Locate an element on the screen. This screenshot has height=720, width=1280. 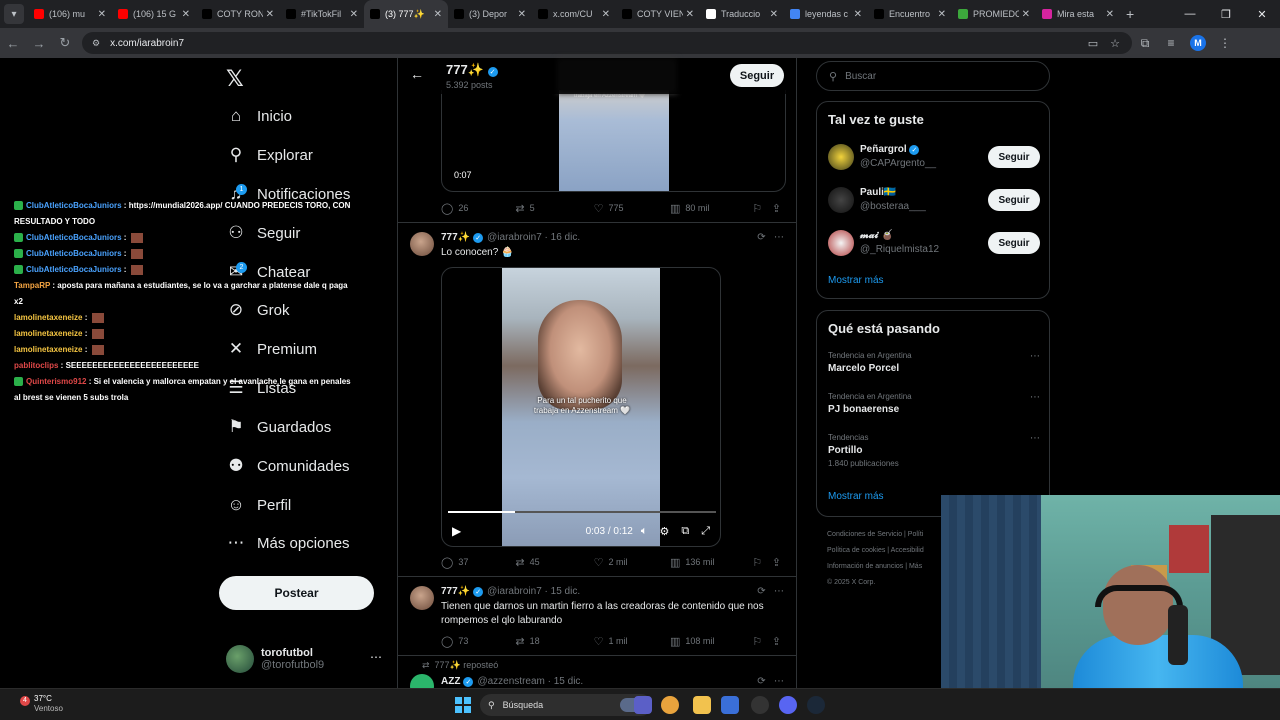
nav-item-comunidades: ⚉ Comunidades is located at coordinates (287, 466).